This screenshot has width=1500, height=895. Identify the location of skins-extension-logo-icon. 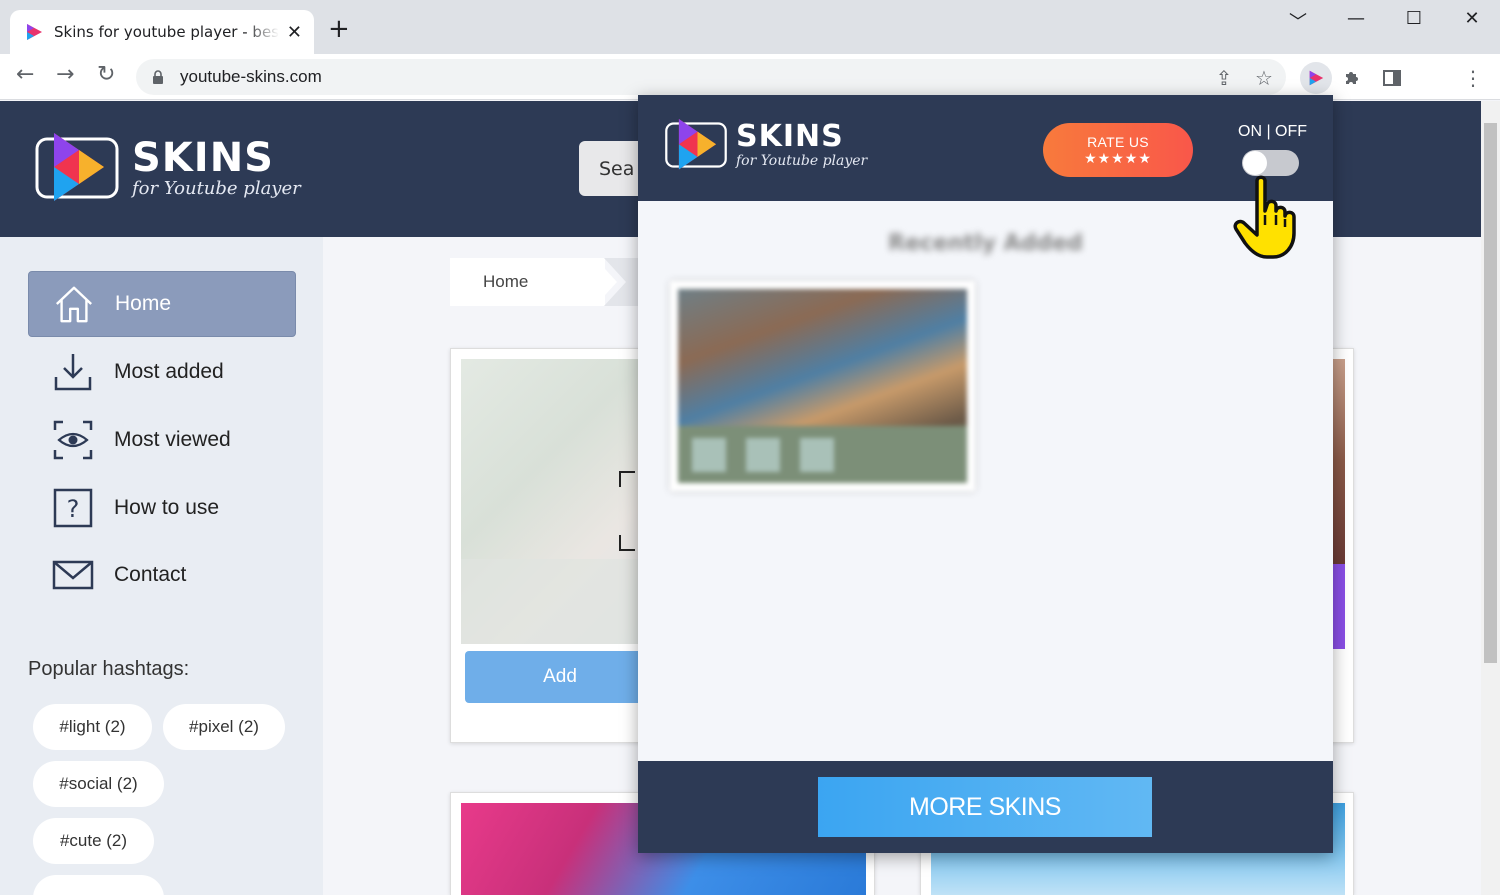
(1316, 78).